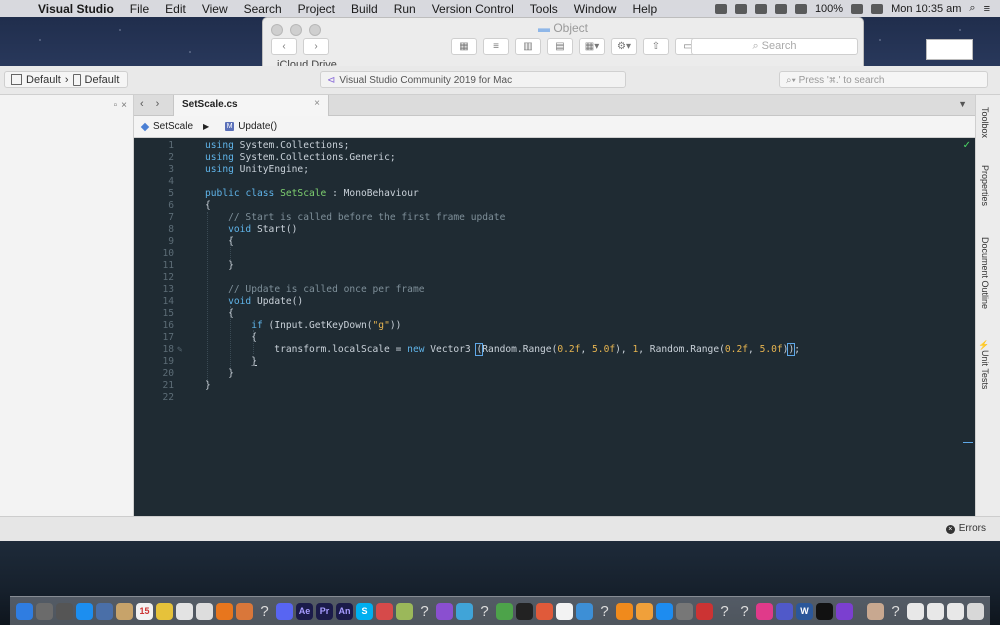 This screenshot has height=625, width=1000. What do you see at coordinates (284, 46) in the screenshot?
I see `back-button: ‹` at bounding box center [284, 46].